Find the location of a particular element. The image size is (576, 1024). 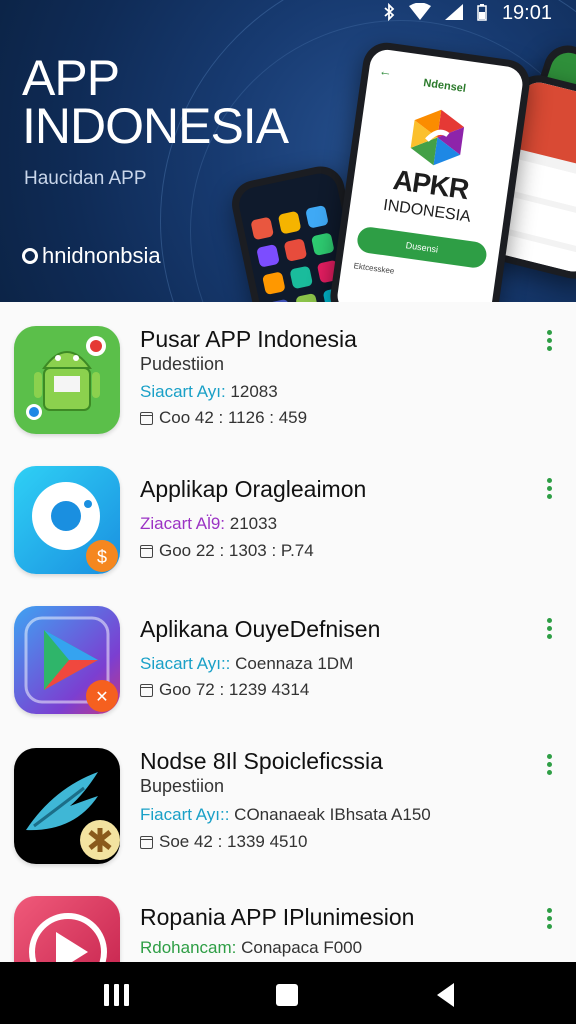

meta-key: Siacart Ayı:: is located at coordinates (185, 663).